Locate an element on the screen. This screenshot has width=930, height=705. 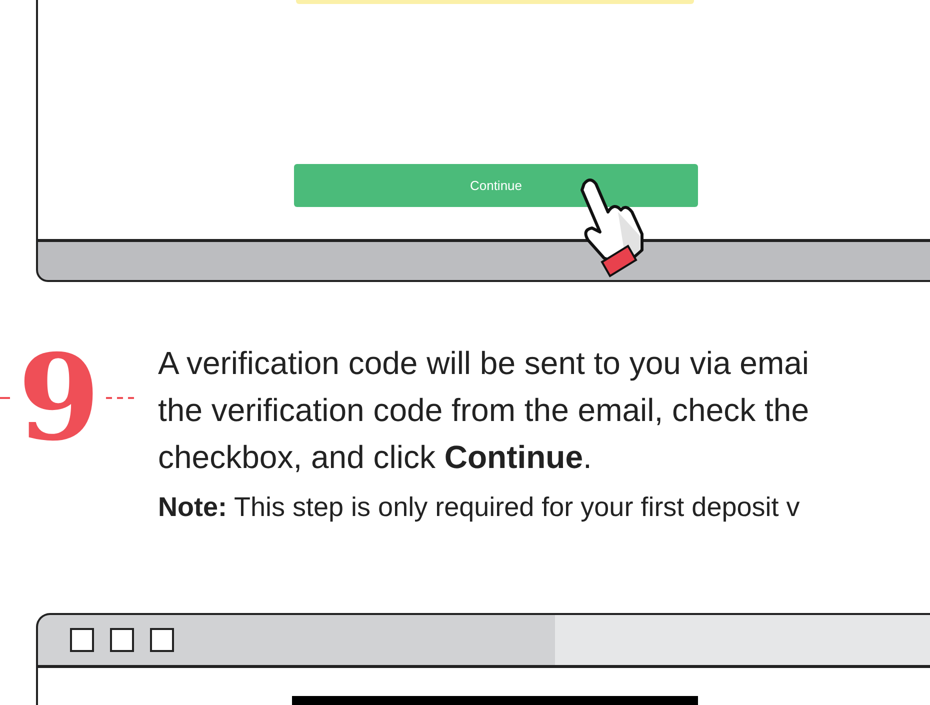
instruction-text: the verification code from the email, check the is located at coordinates (483, 410).